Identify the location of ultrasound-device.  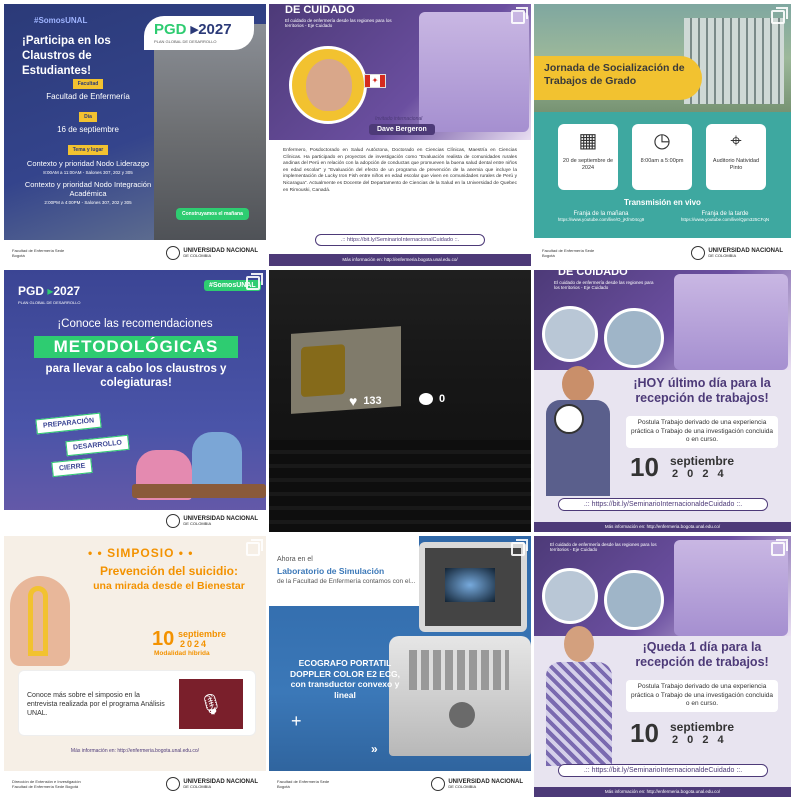
(460, 696).